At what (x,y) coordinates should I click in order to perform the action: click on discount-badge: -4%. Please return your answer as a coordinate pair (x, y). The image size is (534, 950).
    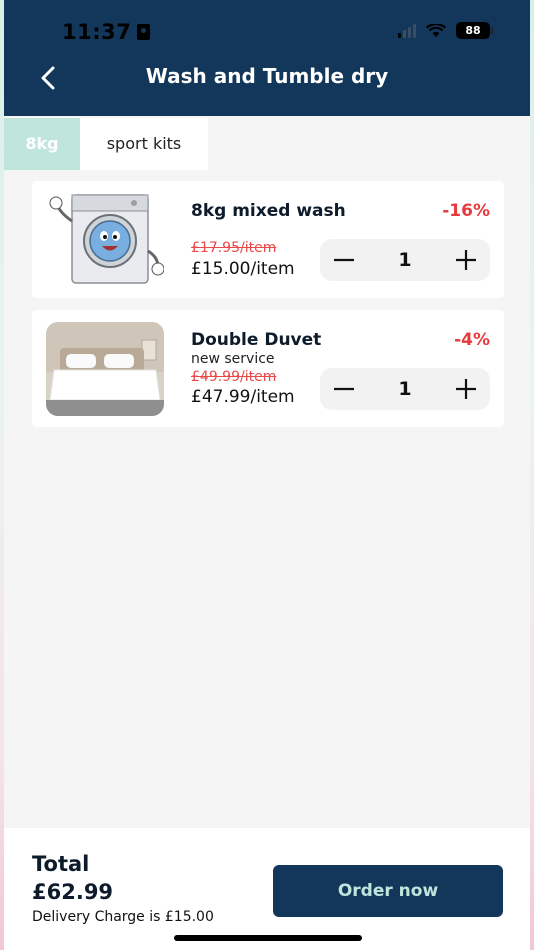
    Looking at the image, I should click on (472, 340).